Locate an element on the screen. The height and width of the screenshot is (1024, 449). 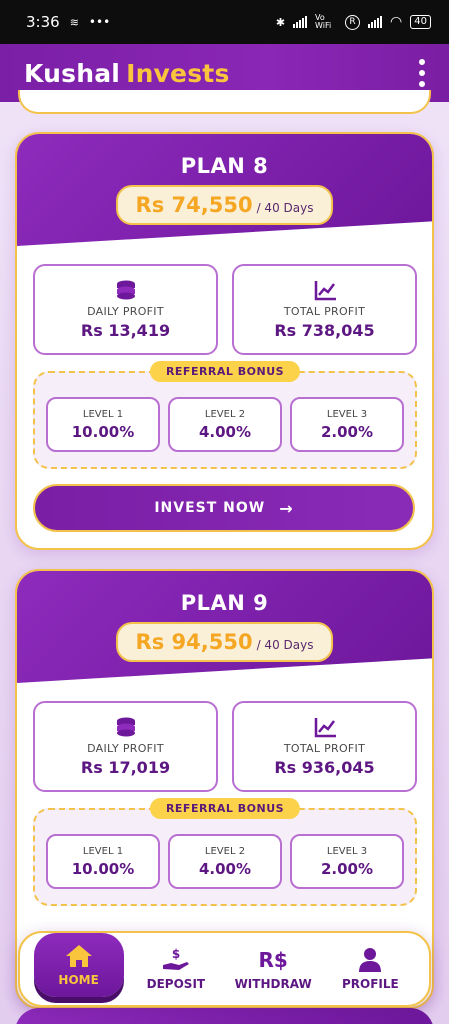
brand-primary: Kushal is located at coordinates (72, 73).